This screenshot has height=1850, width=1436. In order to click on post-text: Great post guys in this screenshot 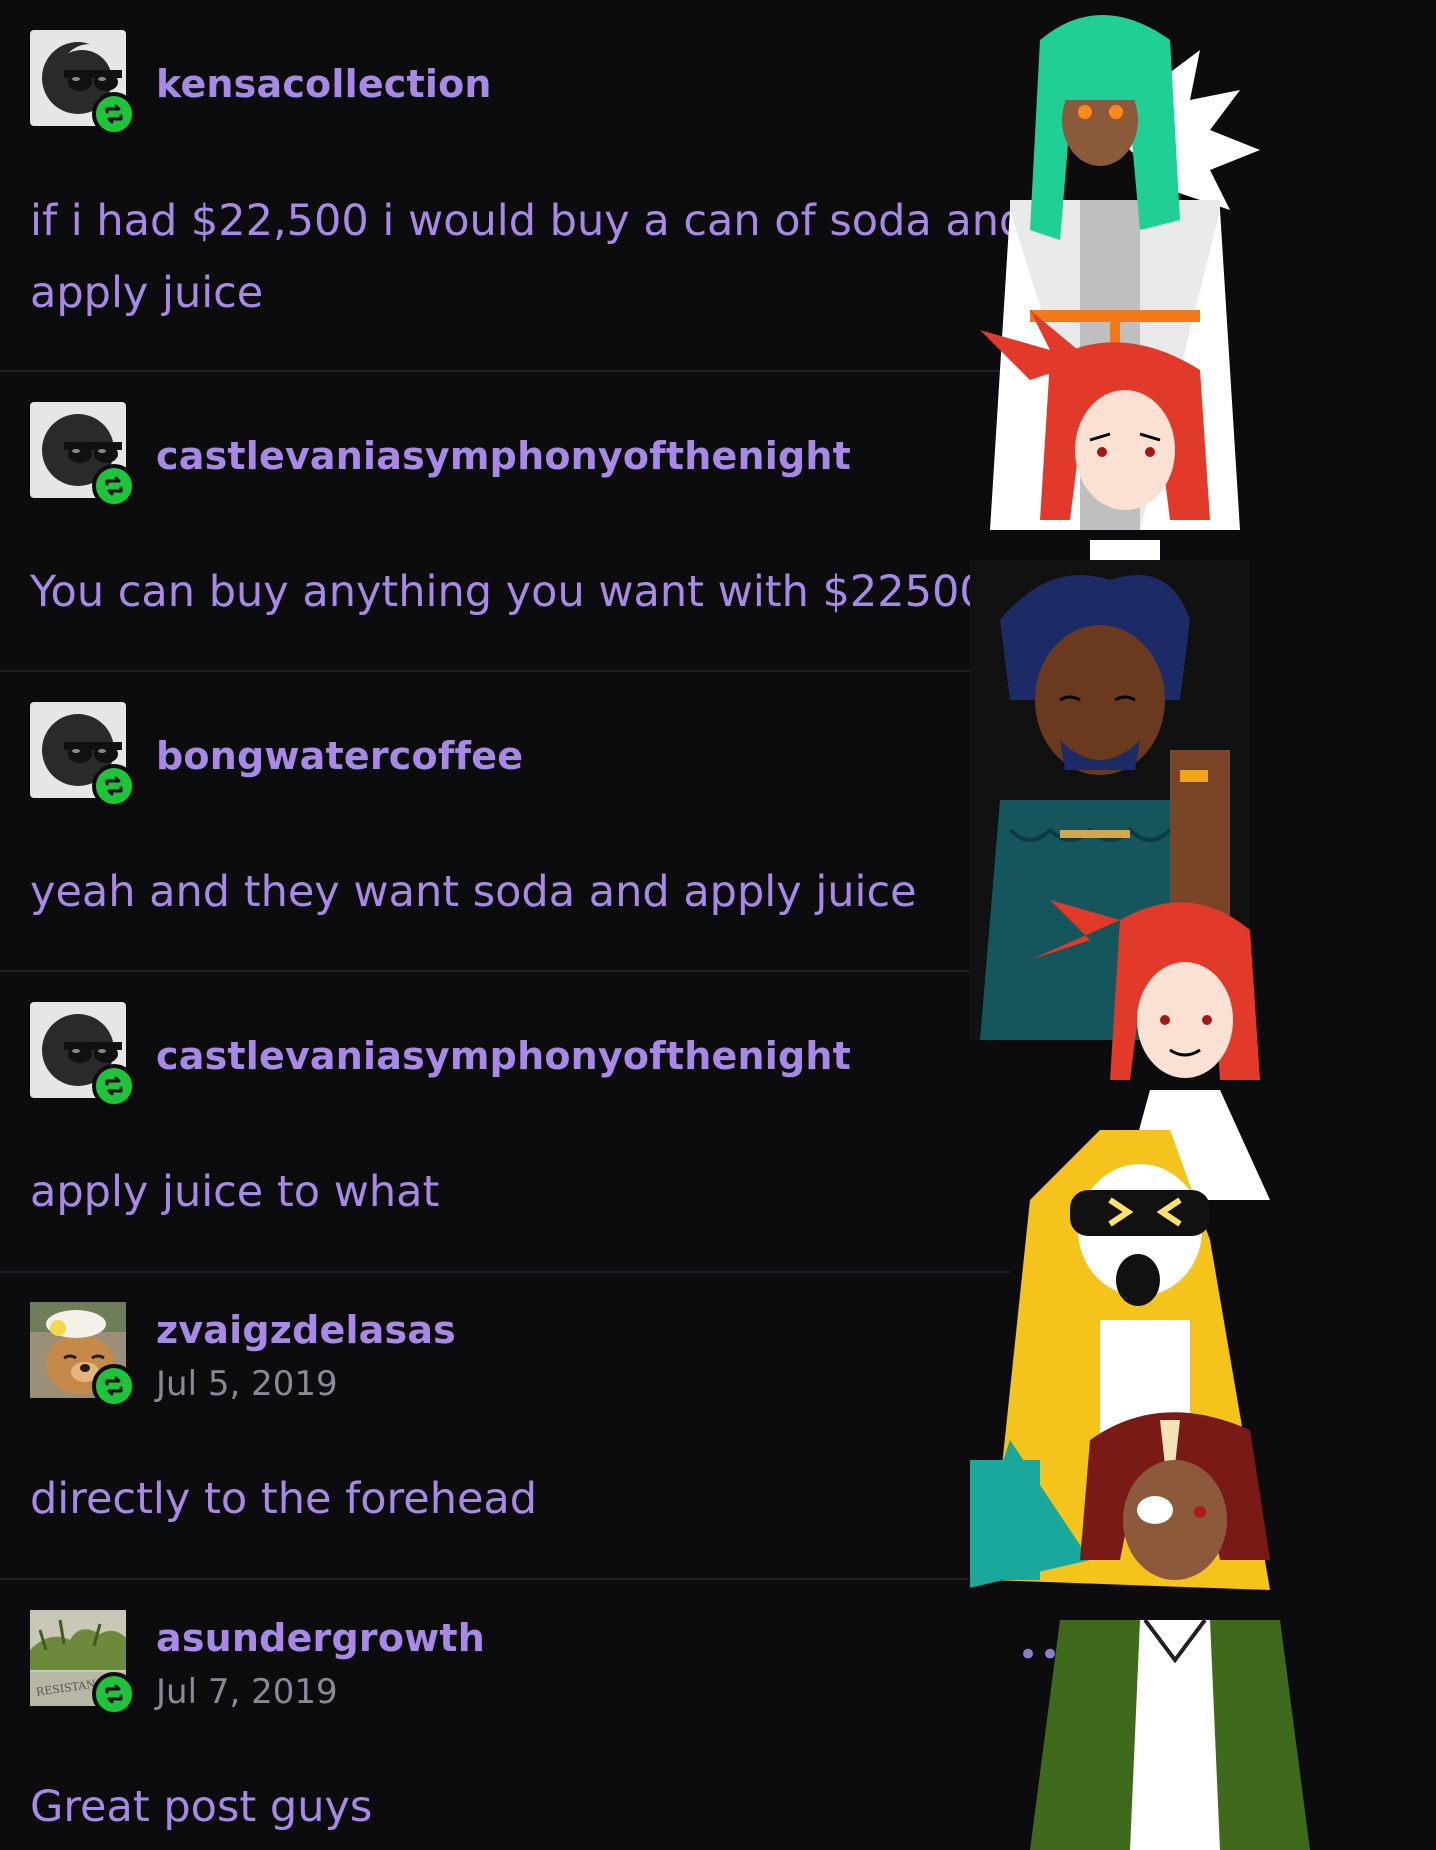, I will do `click(201, 1807)`.